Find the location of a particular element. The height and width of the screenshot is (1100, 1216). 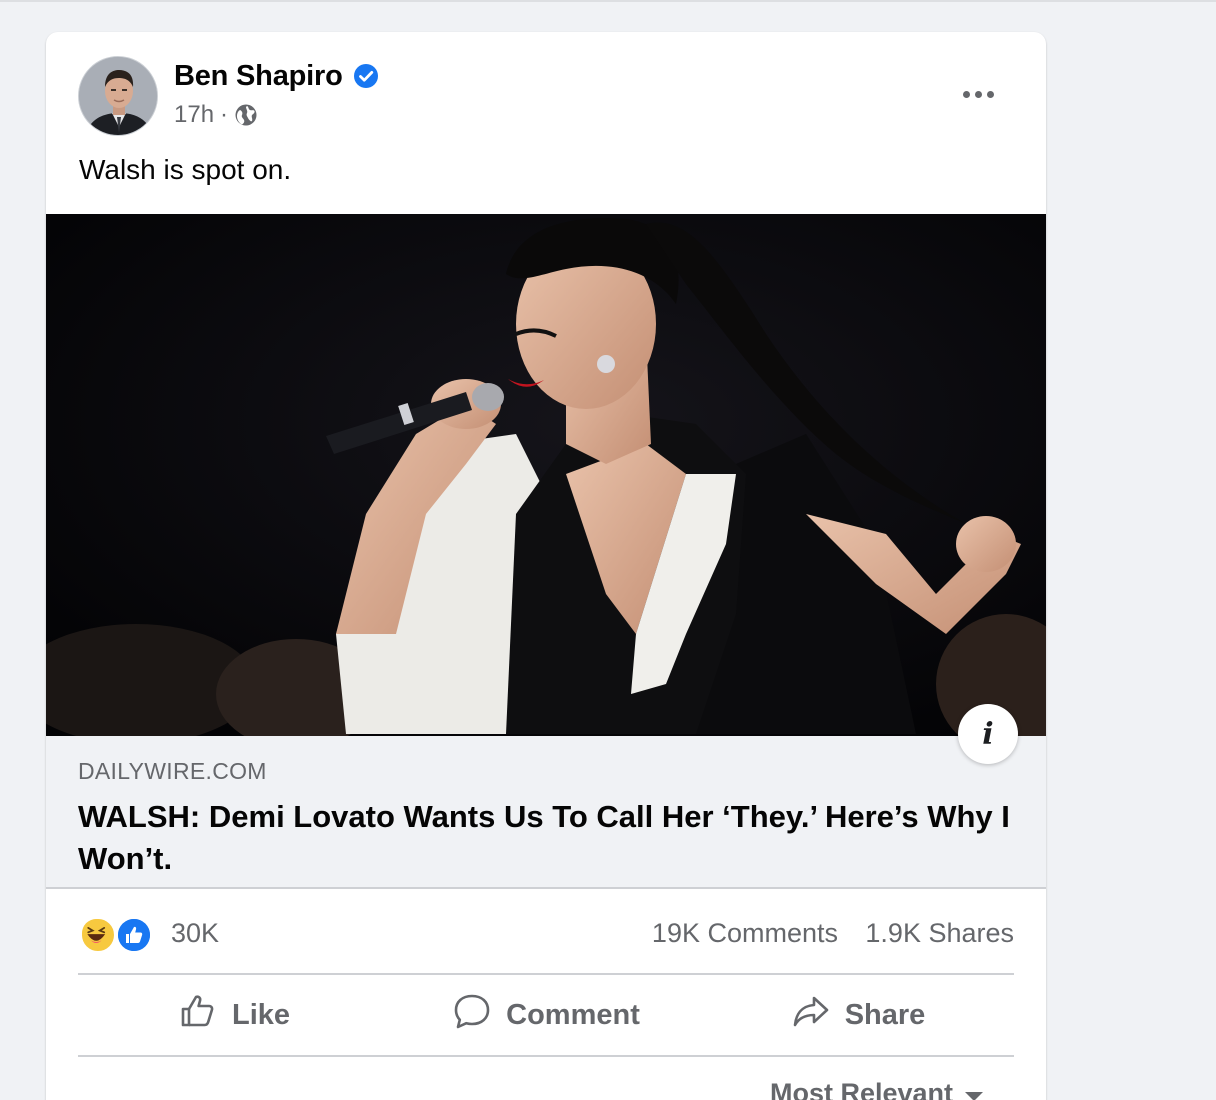

post-stats: 30K 19K Comments 1.9K Shares is located at coordinates (546, 934).